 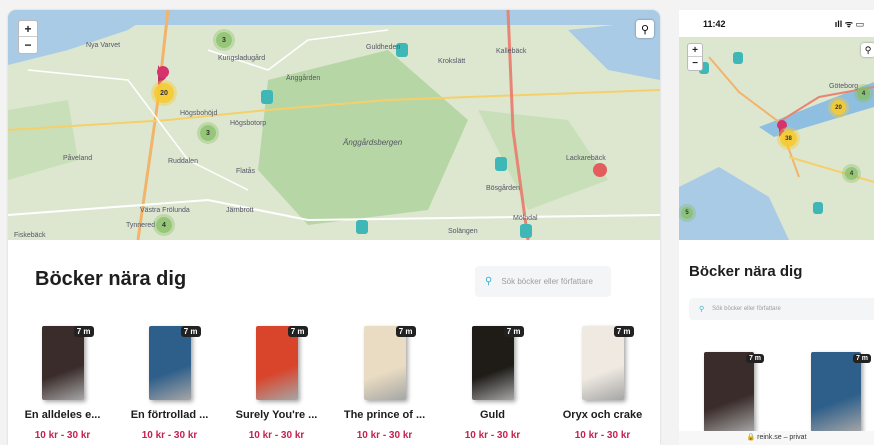 I want to click on book-card: 7 m En alldeles e... 10 kr - 30 kr, so click(x=62, y=383).